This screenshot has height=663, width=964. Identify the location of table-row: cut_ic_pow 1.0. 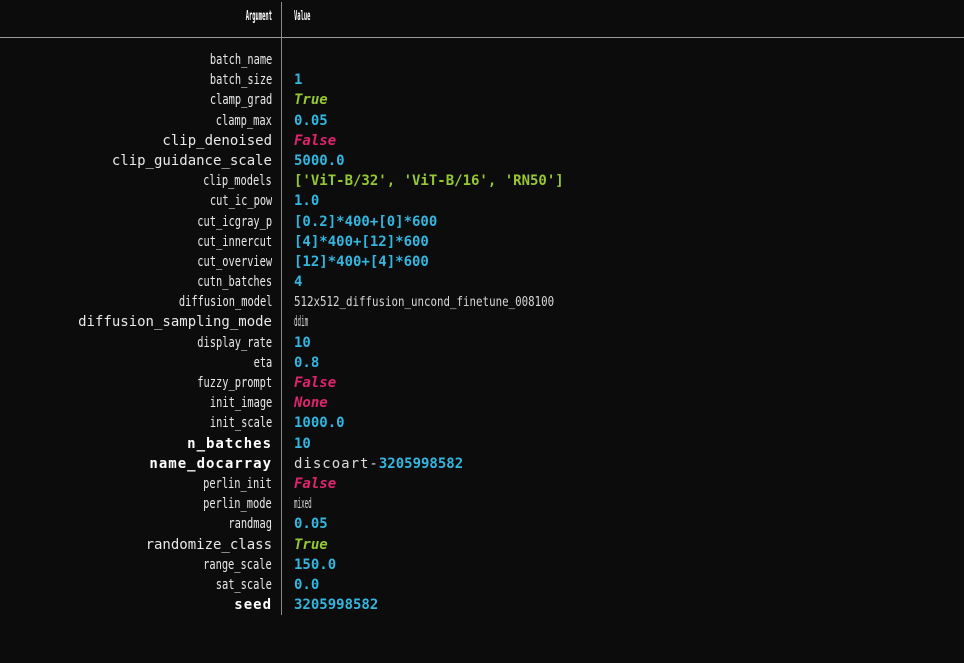
(482, 201).